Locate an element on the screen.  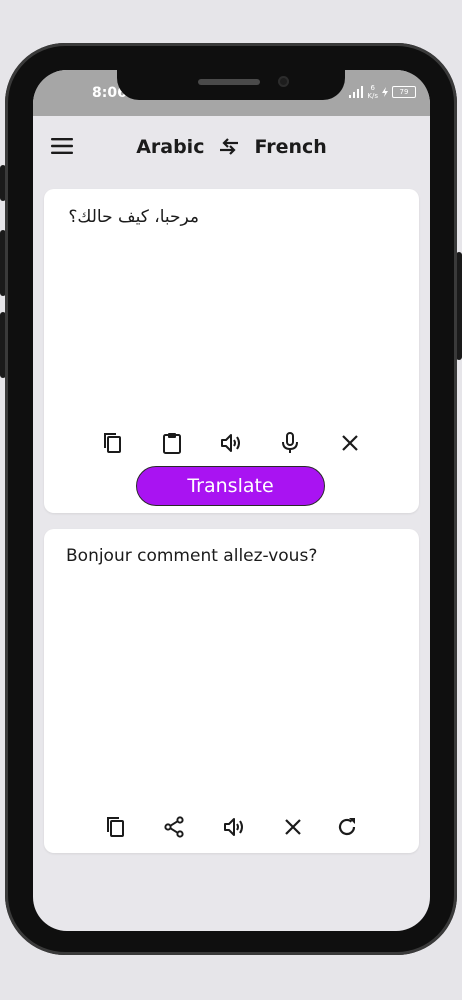
source-language: Arabic is located at coordinates (170, 147).